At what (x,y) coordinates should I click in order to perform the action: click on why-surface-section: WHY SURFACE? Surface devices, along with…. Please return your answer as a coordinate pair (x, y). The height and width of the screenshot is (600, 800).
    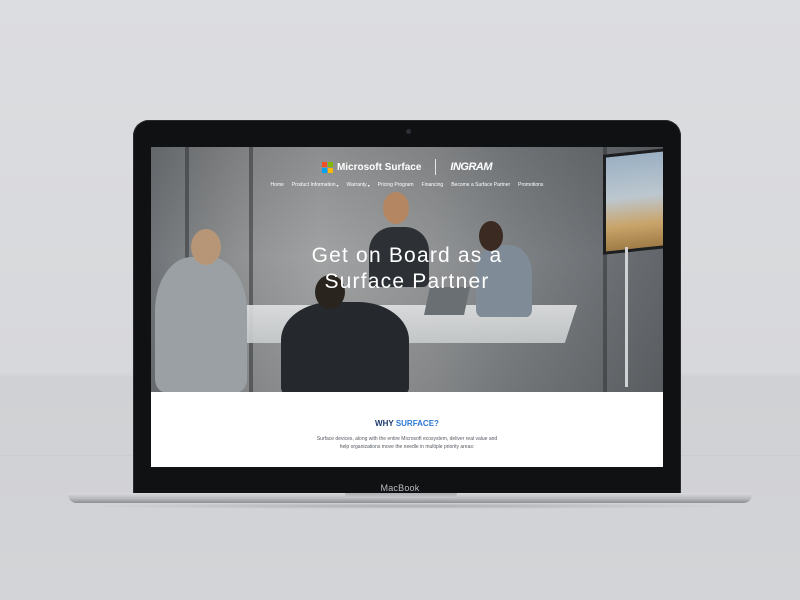
    Looking at the image, I should click on (407, 429).